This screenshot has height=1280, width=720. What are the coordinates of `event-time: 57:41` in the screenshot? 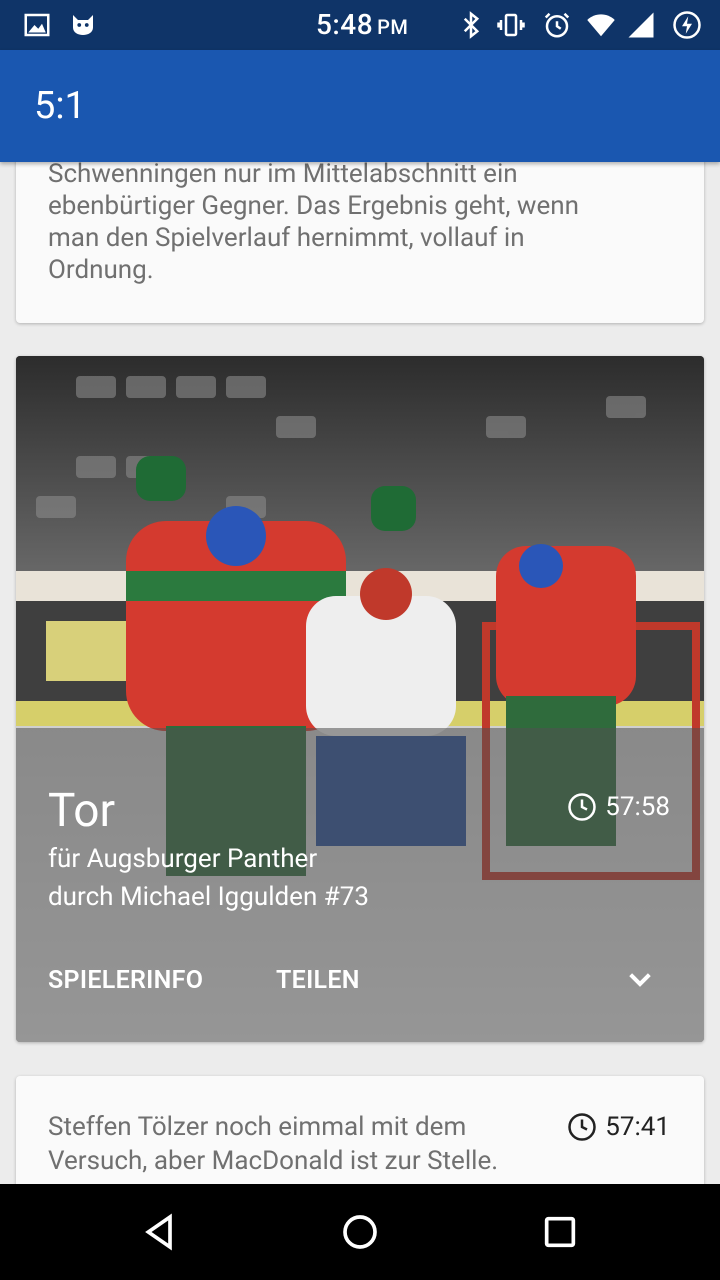 It's located at (618, 1127).